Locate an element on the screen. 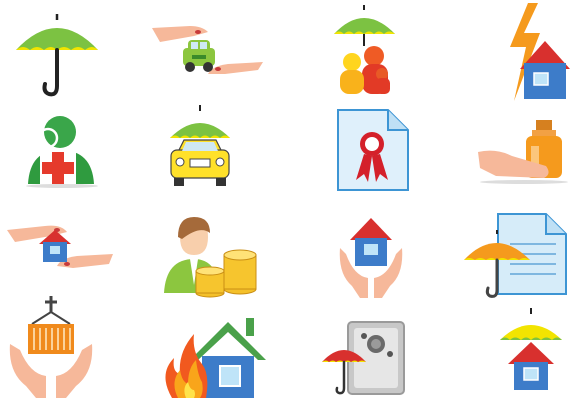 The height and width of the screenshot is (401, 570). person-medical-cross-icon is located at coordinates (62, 149).